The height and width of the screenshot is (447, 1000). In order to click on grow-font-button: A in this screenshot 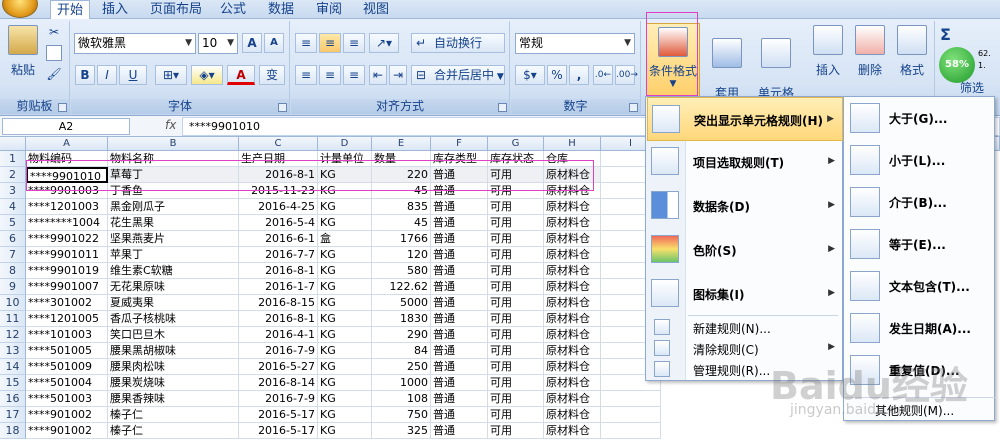, I will do `click(252, 43)`.